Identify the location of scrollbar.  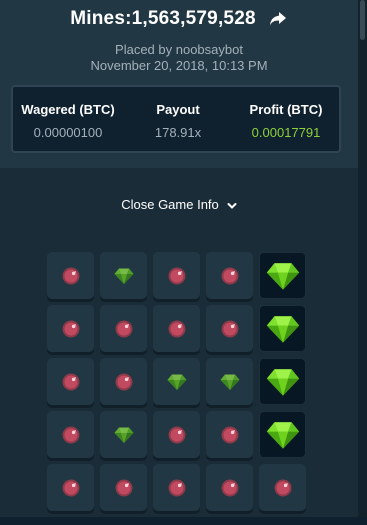
(362, 262).